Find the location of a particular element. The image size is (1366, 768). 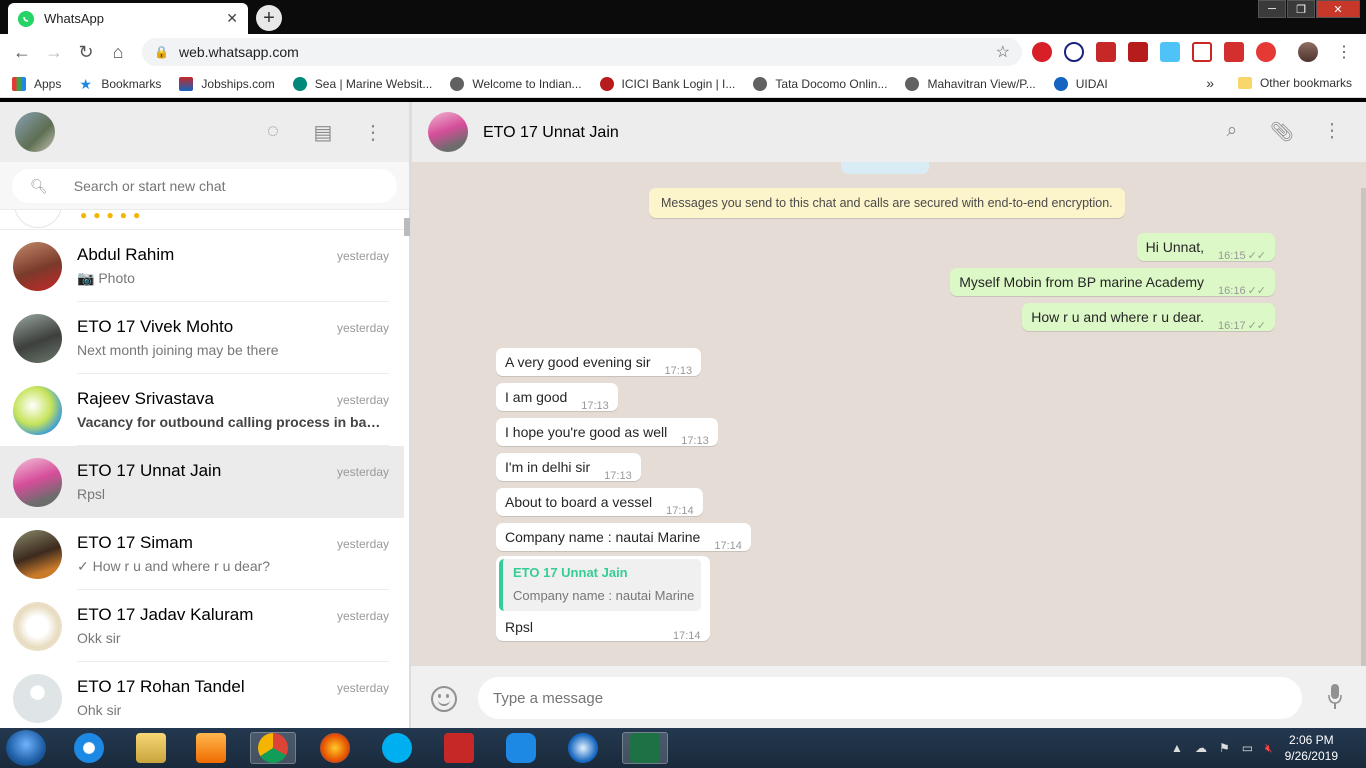

chat-app-taskbar-icon is located at coordinates (521, 748).